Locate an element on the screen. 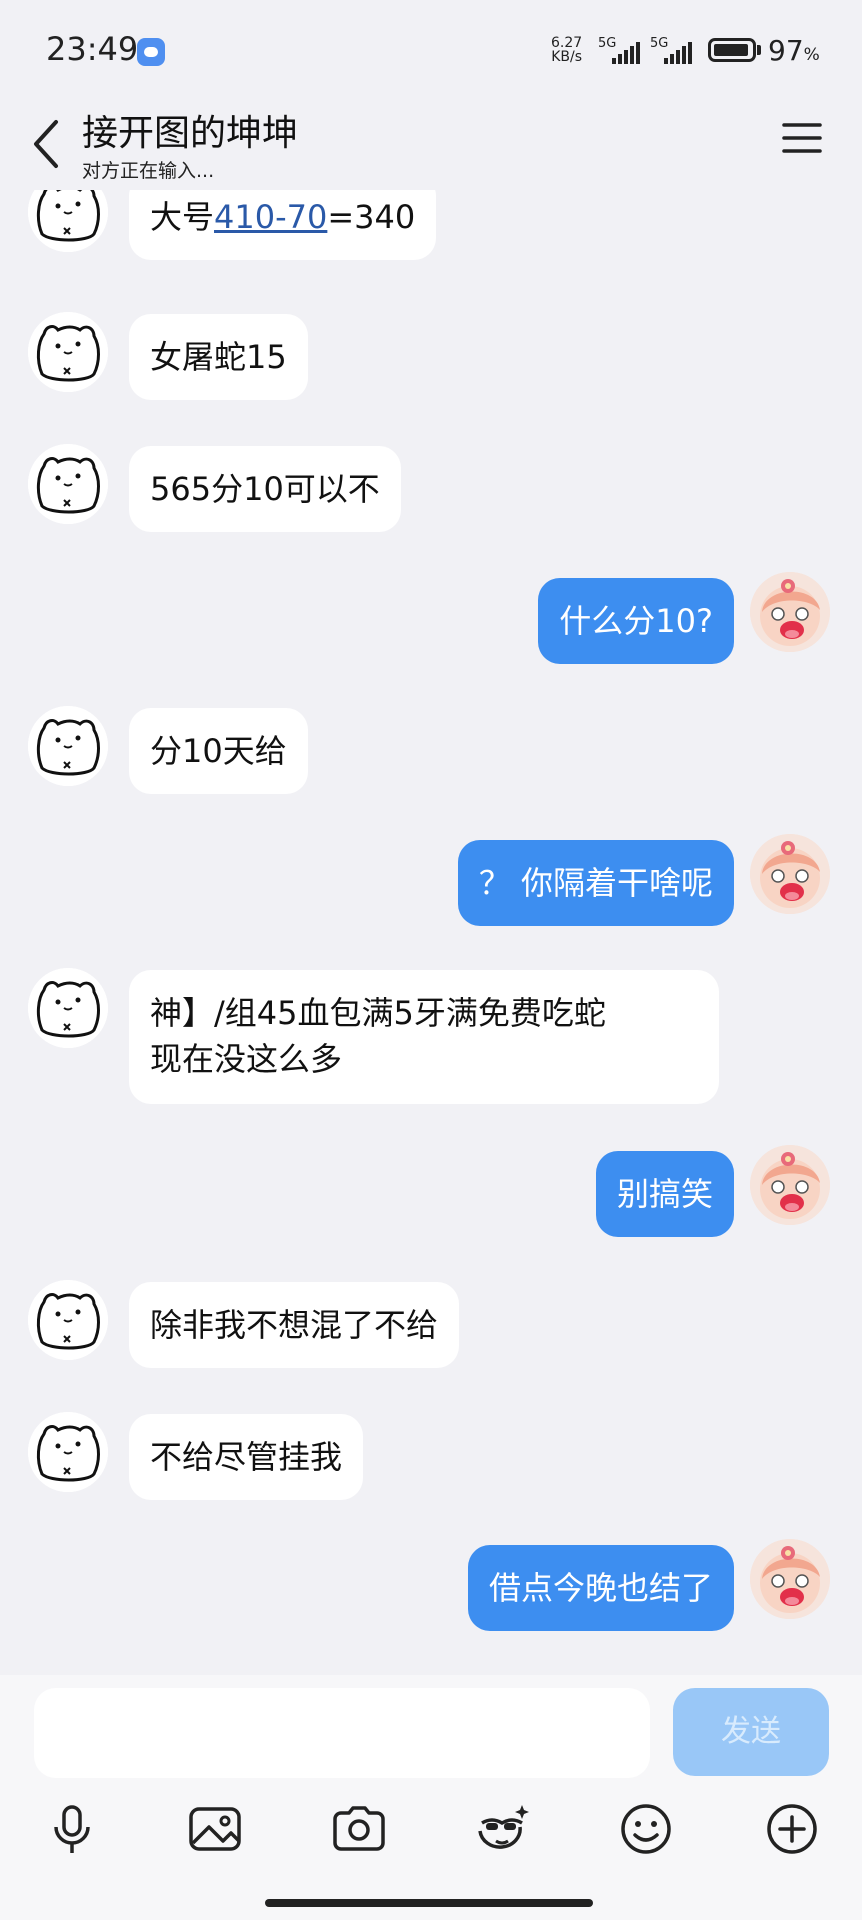  message-line: 神】/组45血包满5牙满免费吃蛇 is located at coordinates (378, 1013).